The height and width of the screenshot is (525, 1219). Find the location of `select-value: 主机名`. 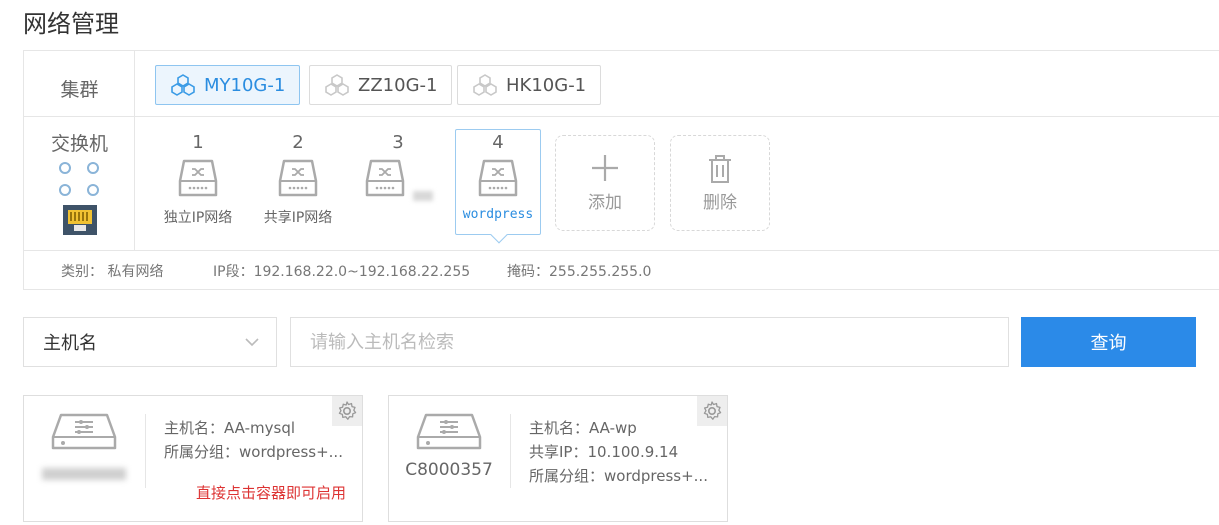

select-value: 主机名 is located at coordinates (70, 343).